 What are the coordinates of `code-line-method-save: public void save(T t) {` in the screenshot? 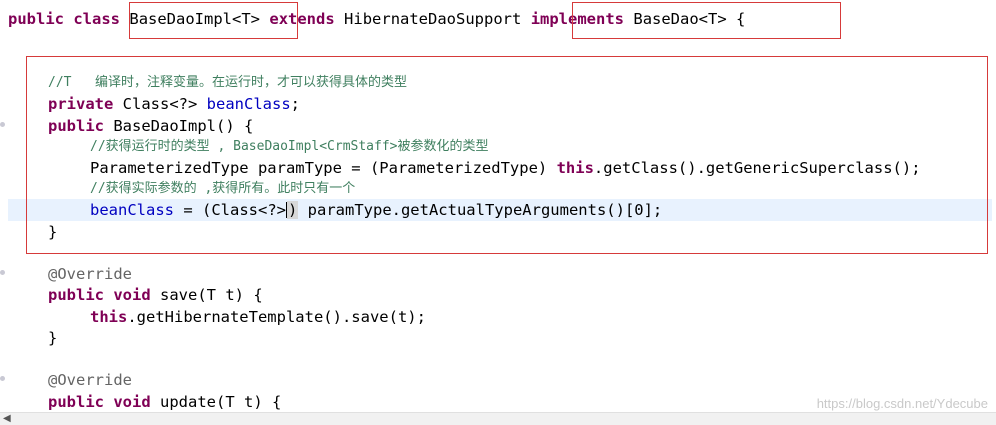 It's located at (155, 295).